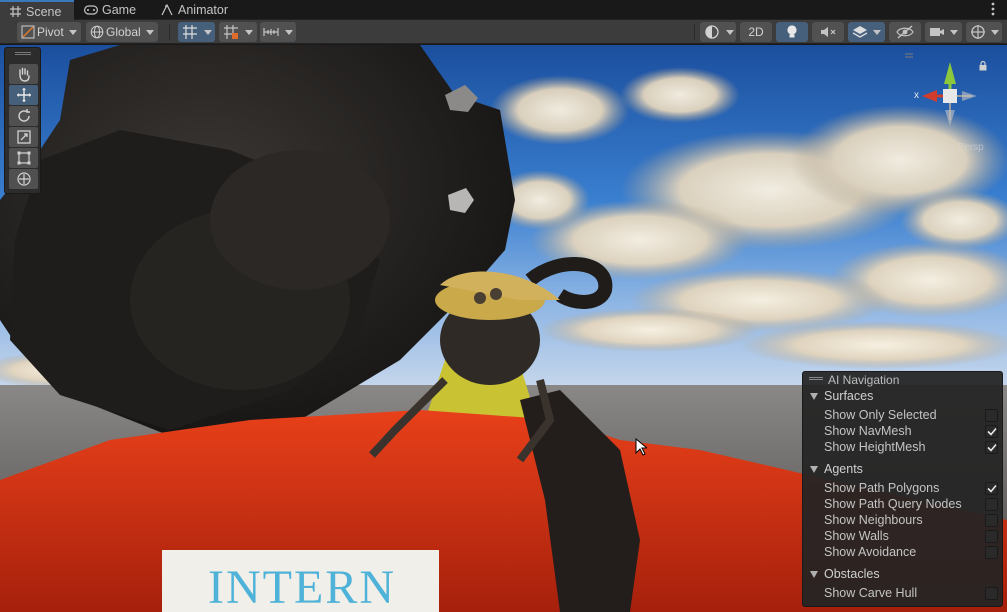 The height and width of the screenshot is (612, 1007). What do you see at coordinates (893, 504) in the screenshot?
I see `option-show-path-query-nodes: Show Path Query Nodes` at bounding box center [893, 504].